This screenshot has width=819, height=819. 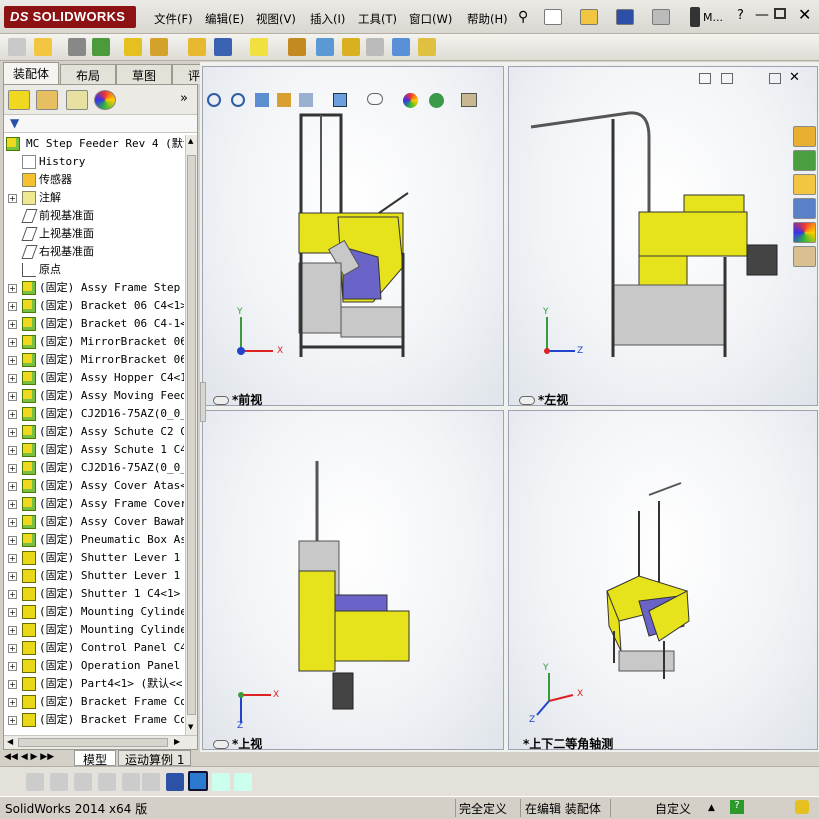 What do you see at coordinates (10, 741) in the screenshot?
I see `scroll-left-icon: ◀` at bounding box center [10, 741].